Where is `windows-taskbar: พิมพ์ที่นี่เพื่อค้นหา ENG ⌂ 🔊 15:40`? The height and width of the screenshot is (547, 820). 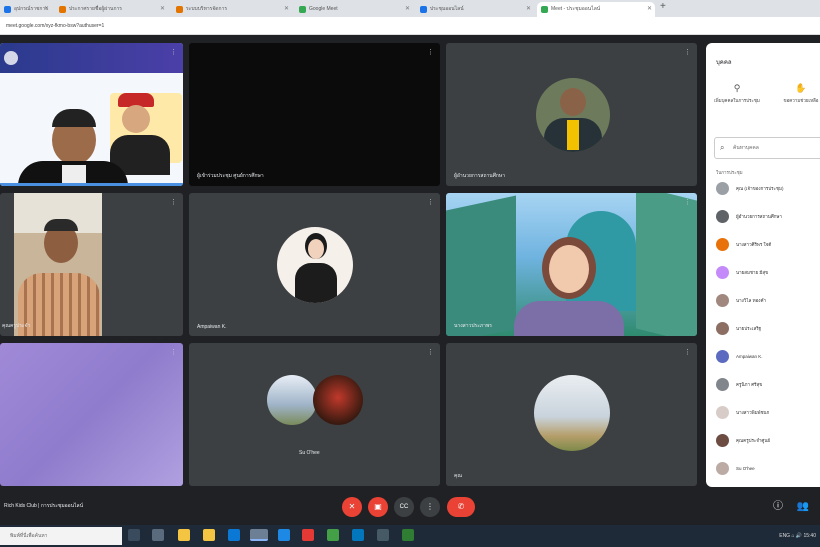 windows-taskbar: พิมพ์ที่นี่เพื่อค้นหา ENG ⌂ 🔊 15:40 is located at coordinates (410, 536).